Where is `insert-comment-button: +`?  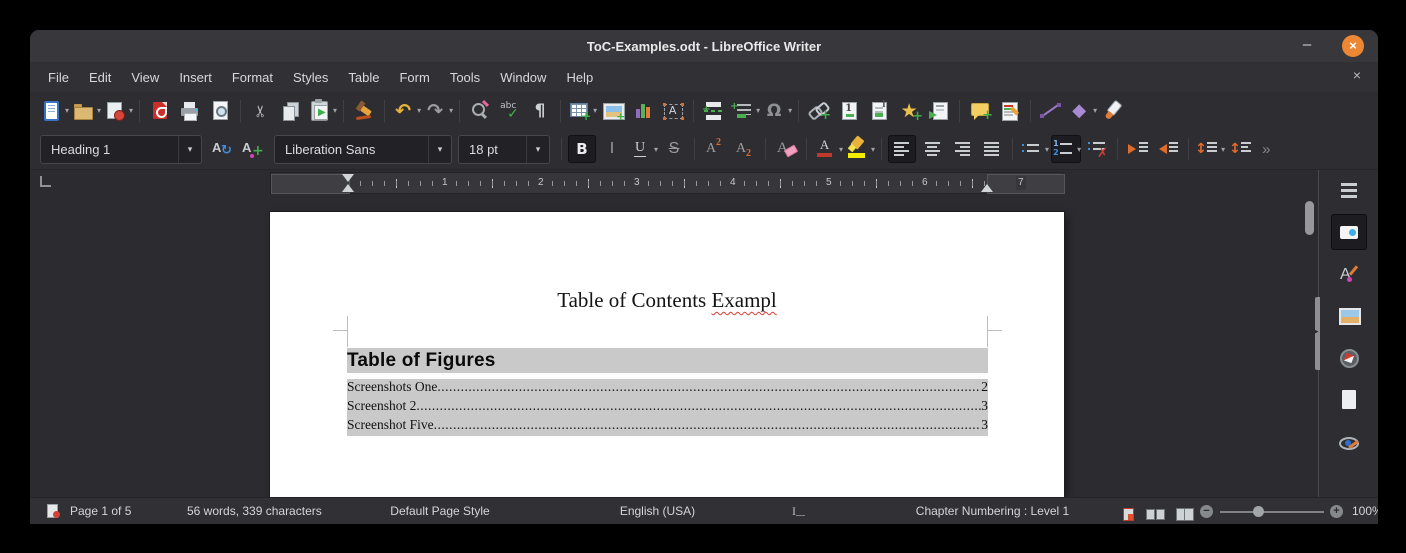 insert-comment-button: + is located at coordinates (980, 111).